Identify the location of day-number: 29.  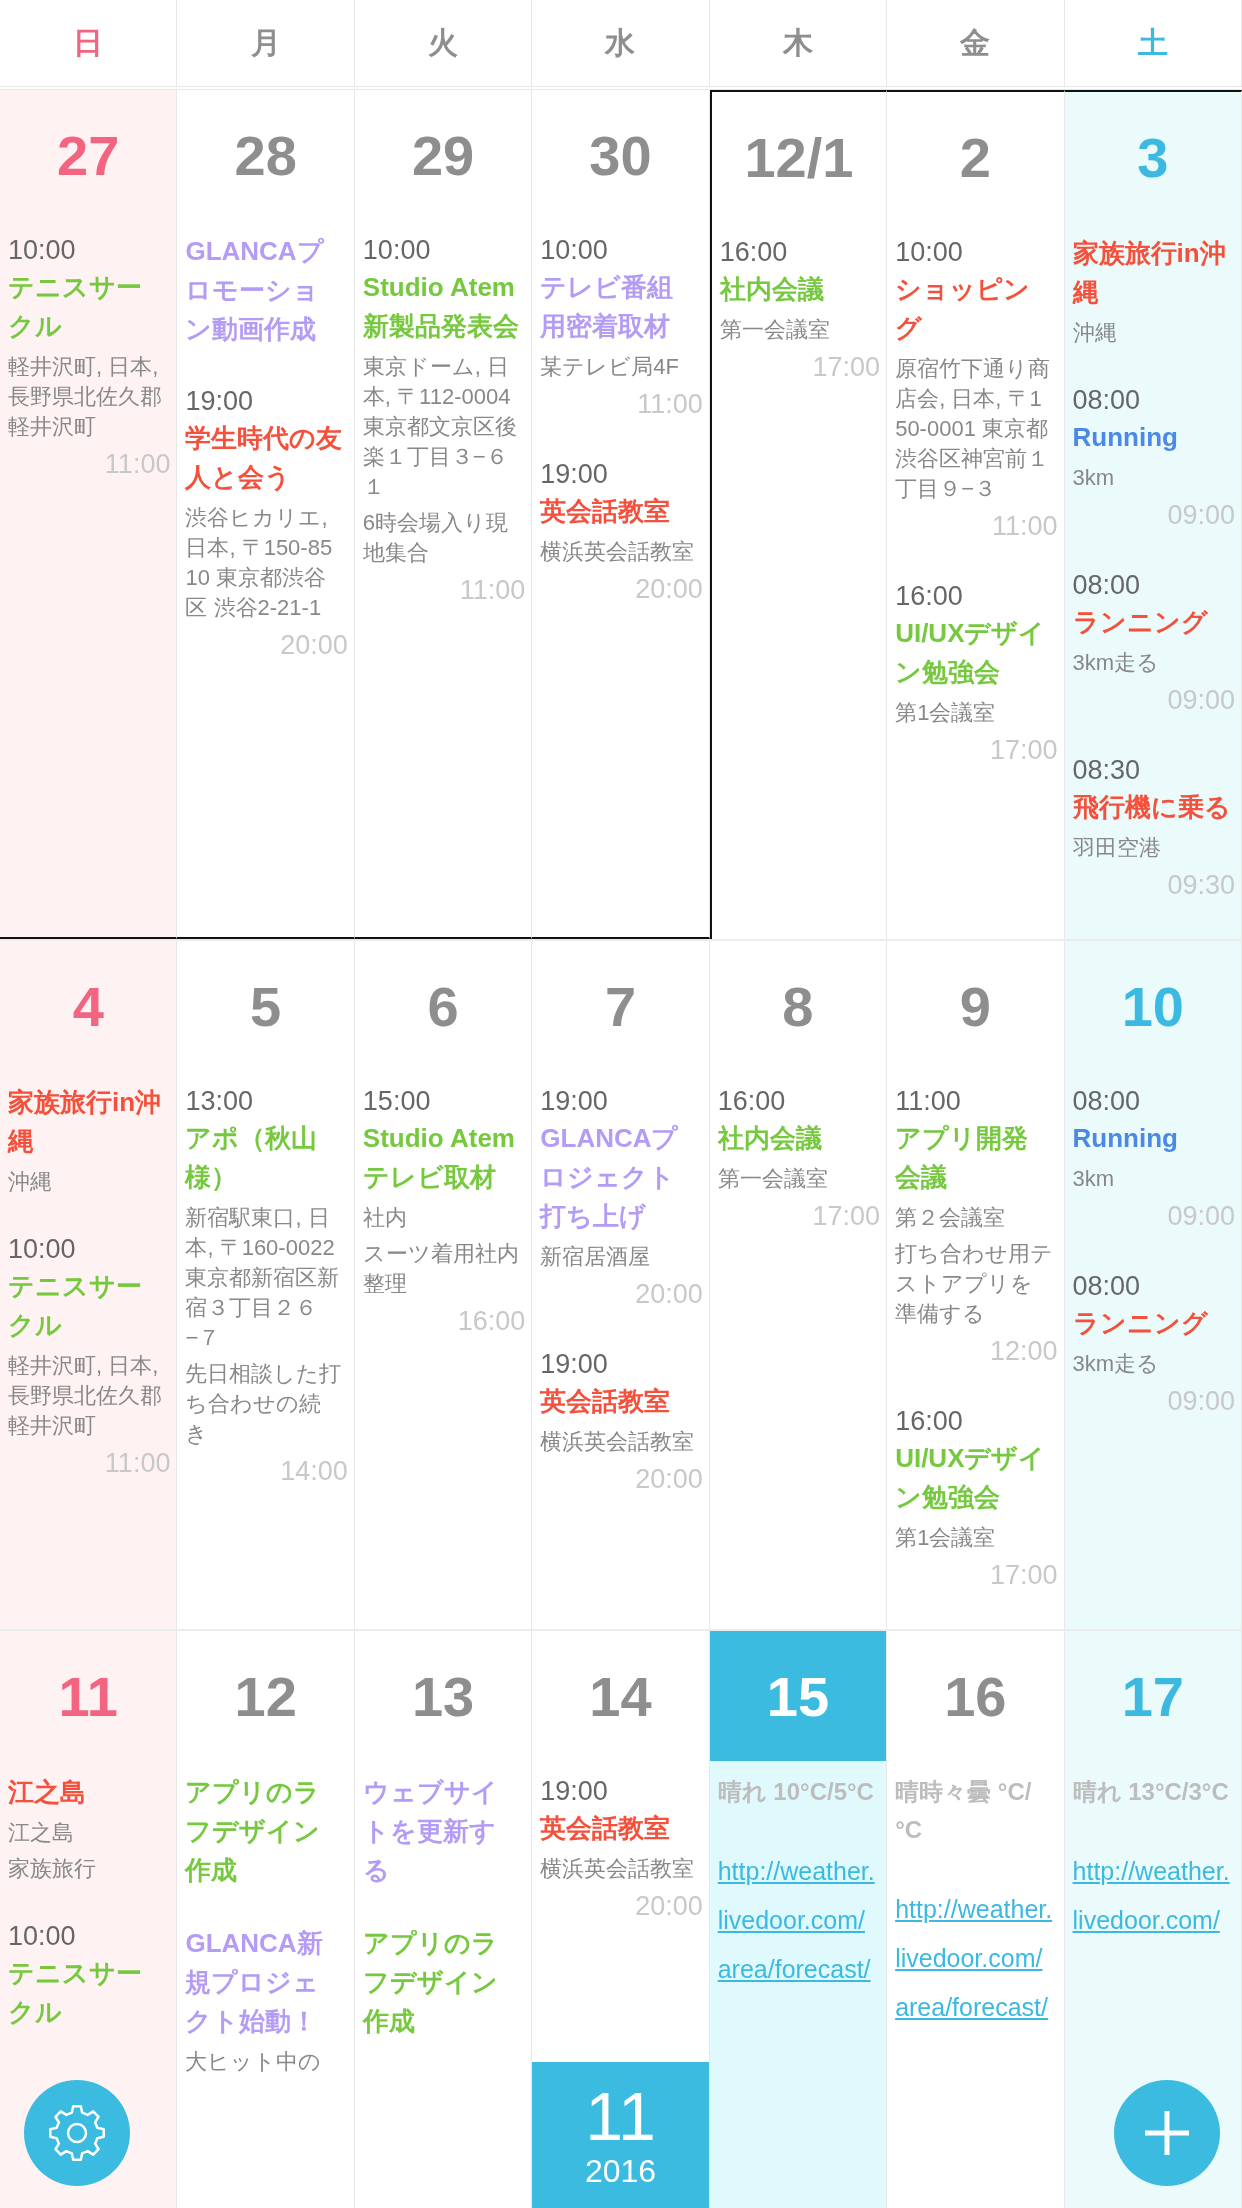
(443, 155).